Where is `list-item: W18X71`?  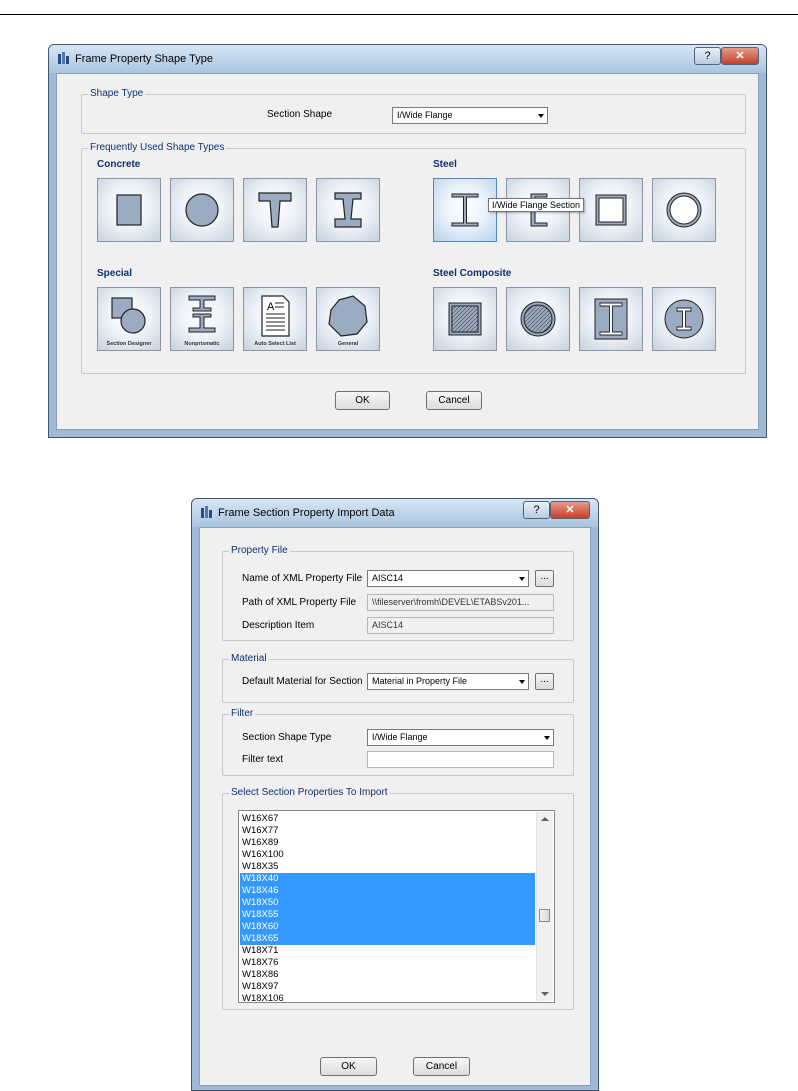
list-item: W18X71 is located at coordinates (387, 951).